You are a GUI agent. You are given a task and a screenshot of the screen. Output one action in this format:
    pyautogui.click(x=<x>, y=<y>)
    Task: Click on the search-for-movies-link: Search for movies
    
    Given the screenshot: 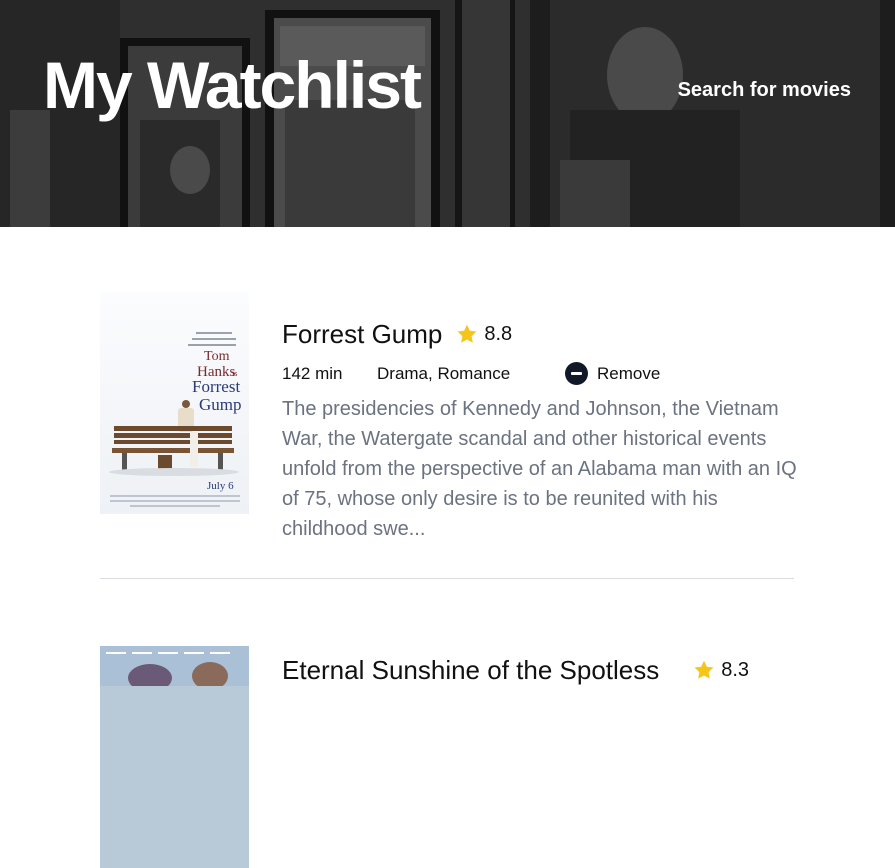 What is the action you would take?
    pyautogui.click(x=764, y=90)
    